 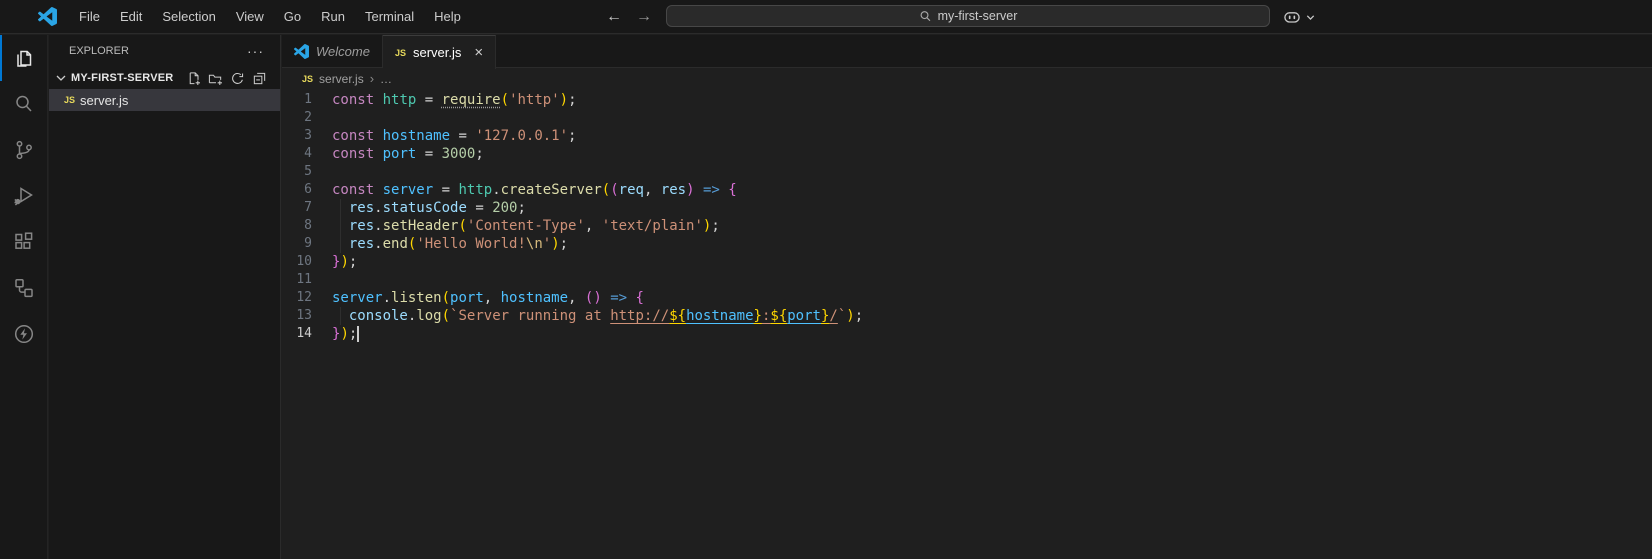 I want to click on menu-selection: Selection, so click(x=188, y=17).